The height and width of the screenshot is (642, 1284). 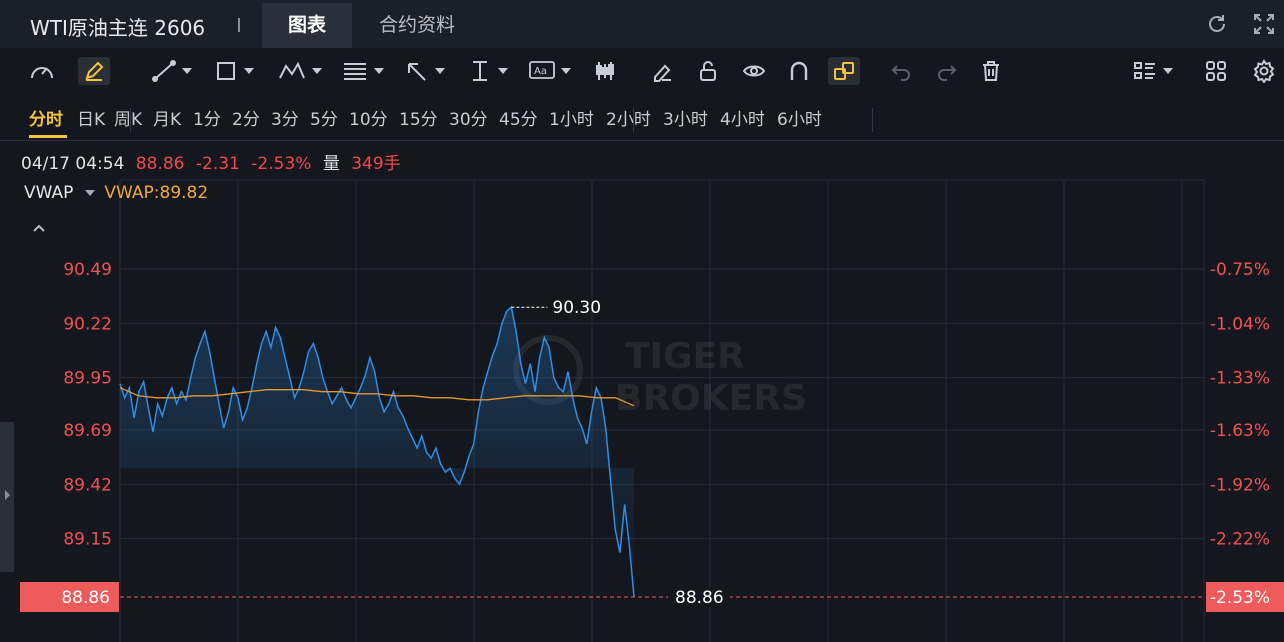 What do you see at coordinates (711, 398) in the screenshot?
I see `svg-text: BROKERS` at bounding box center [711, 398].